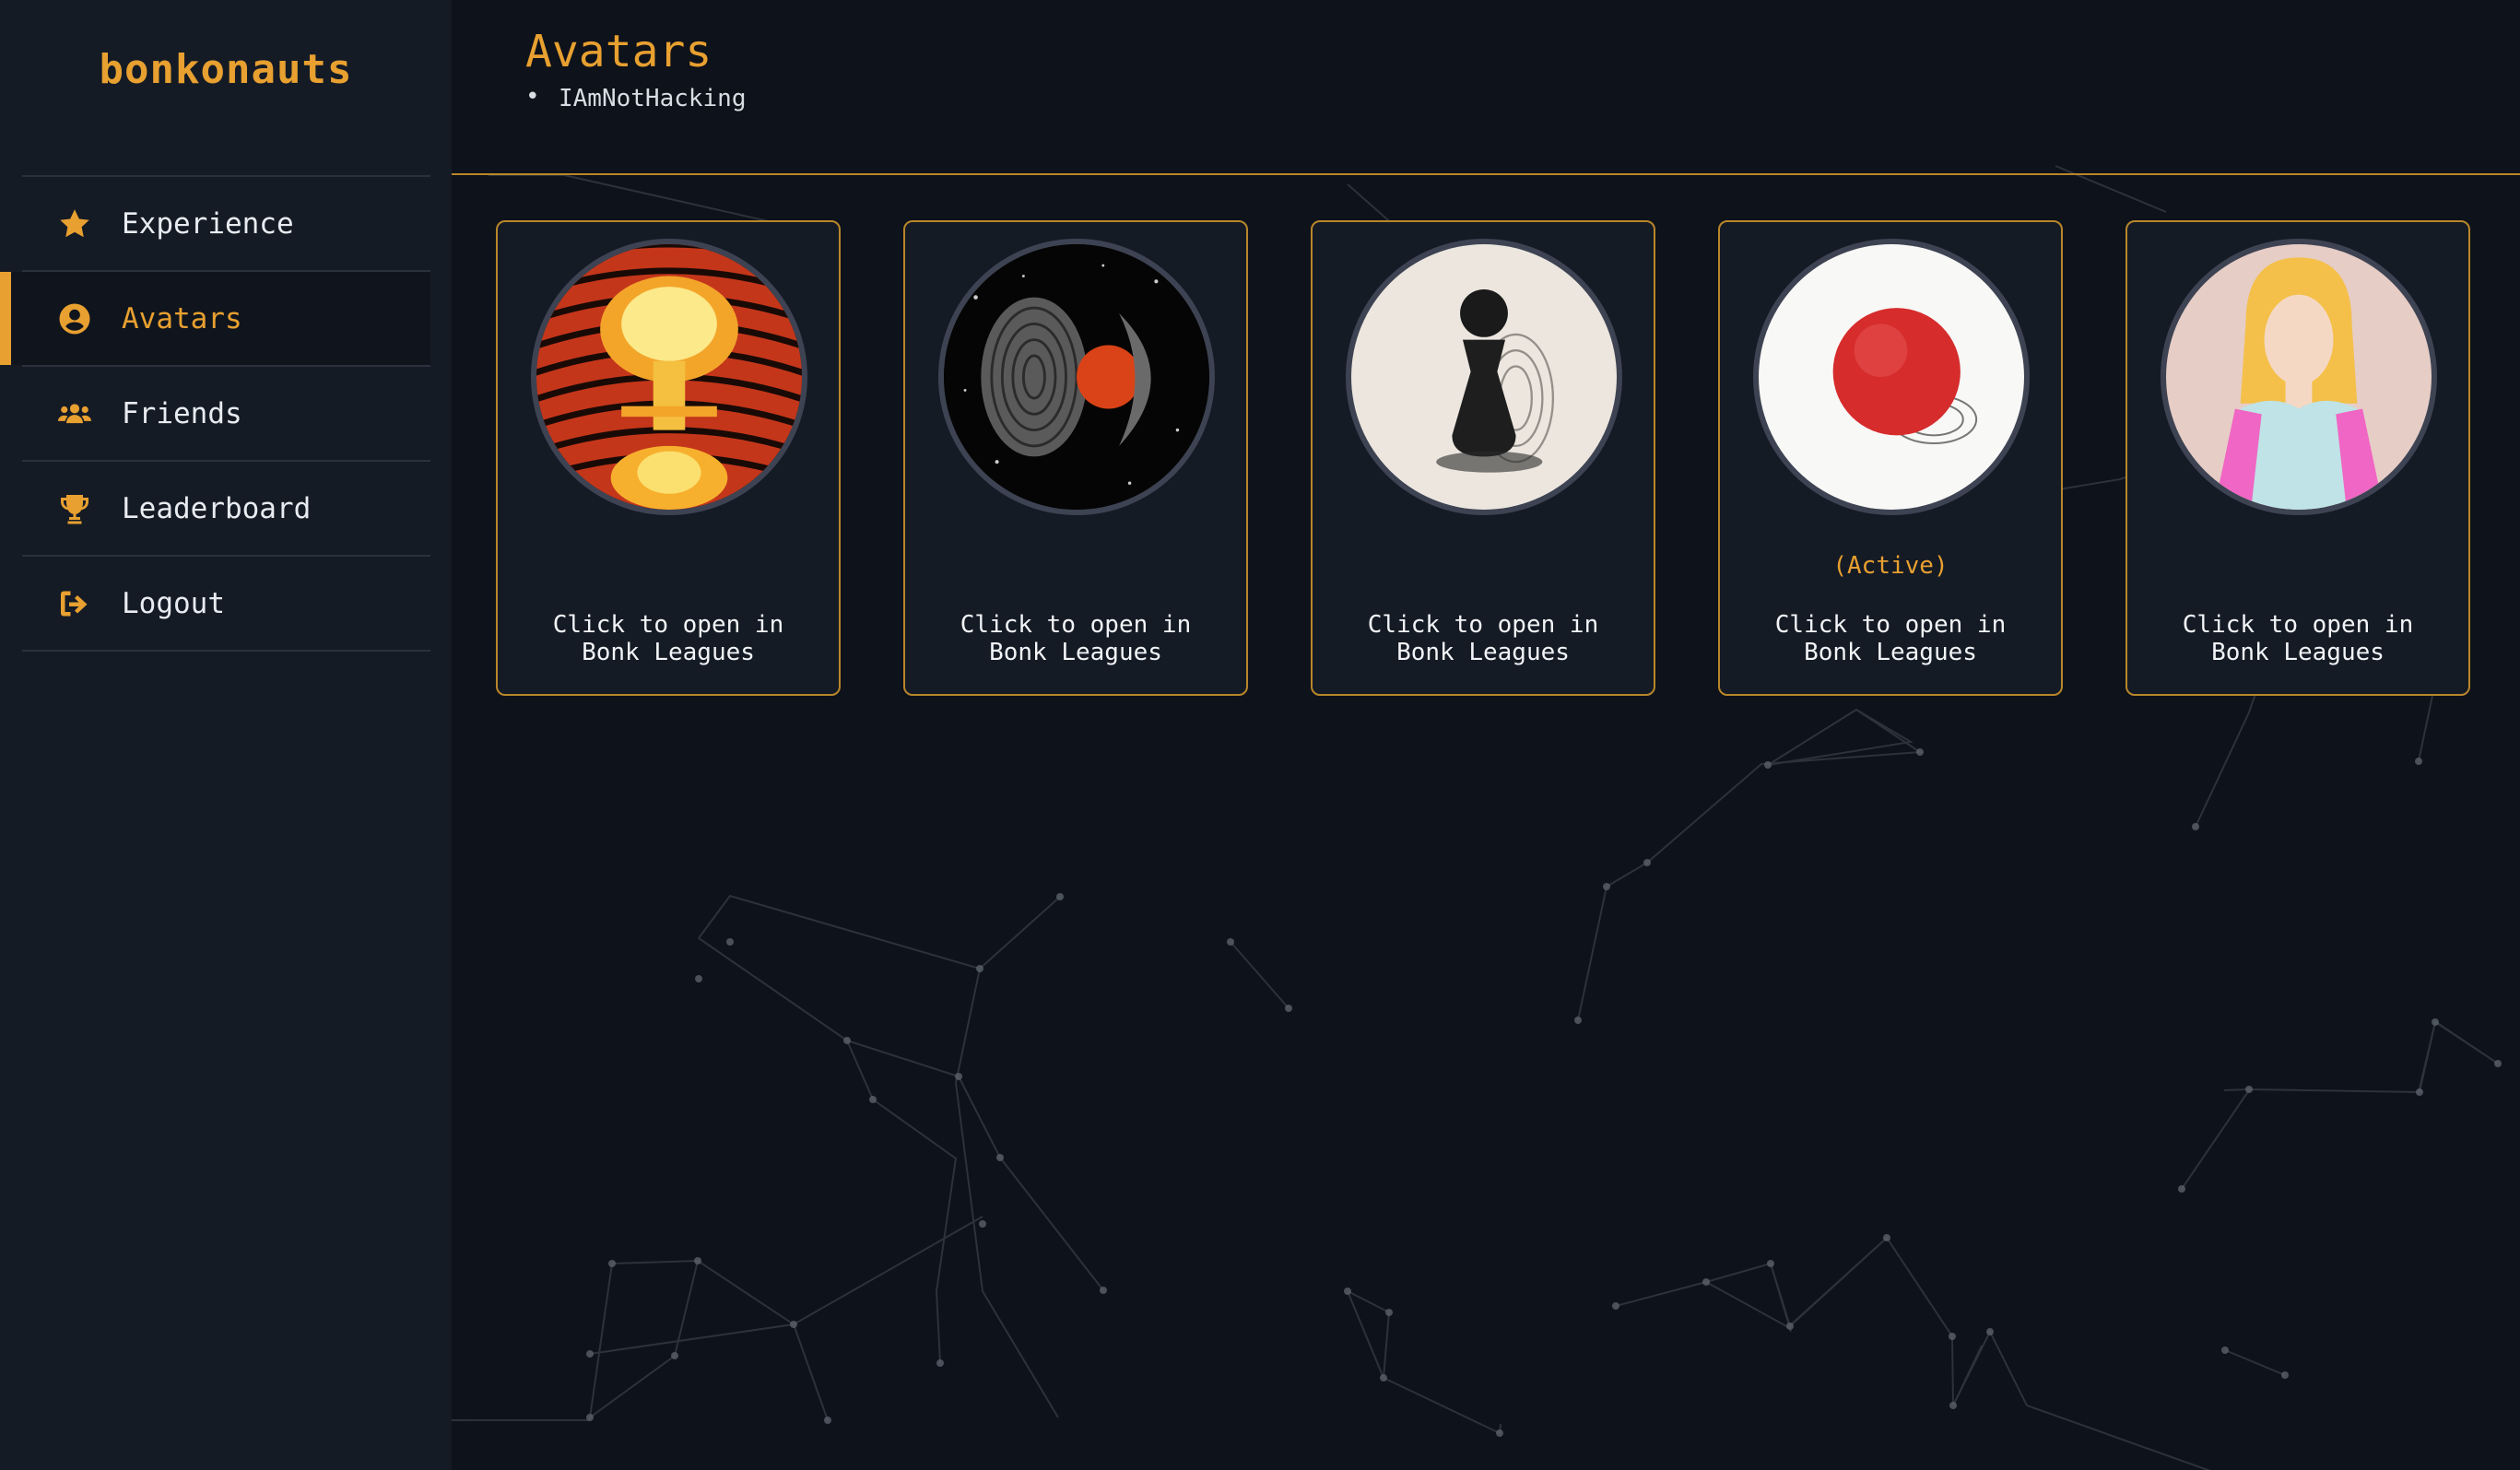 This screenshot has width=2520, height=1470. What do you see at coordinates (173, 603) in the screenshot?
I see `sidebar-item-label: Logout` at bounding box center [173, 603].